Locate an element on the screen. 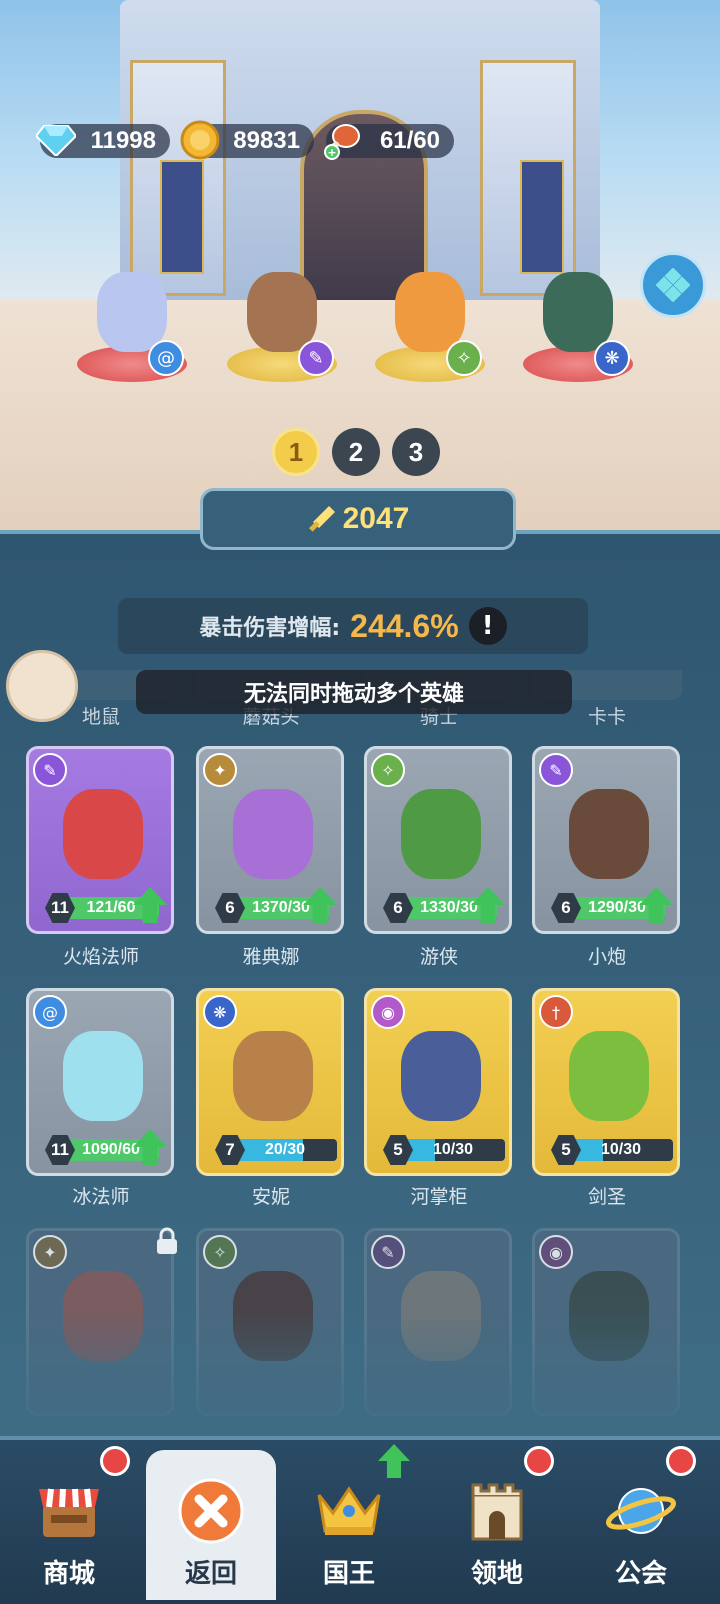 The height and width of the screenshot is (1604, 720). hero-name: 河掌柜 is located at coordinates (439, 1197).